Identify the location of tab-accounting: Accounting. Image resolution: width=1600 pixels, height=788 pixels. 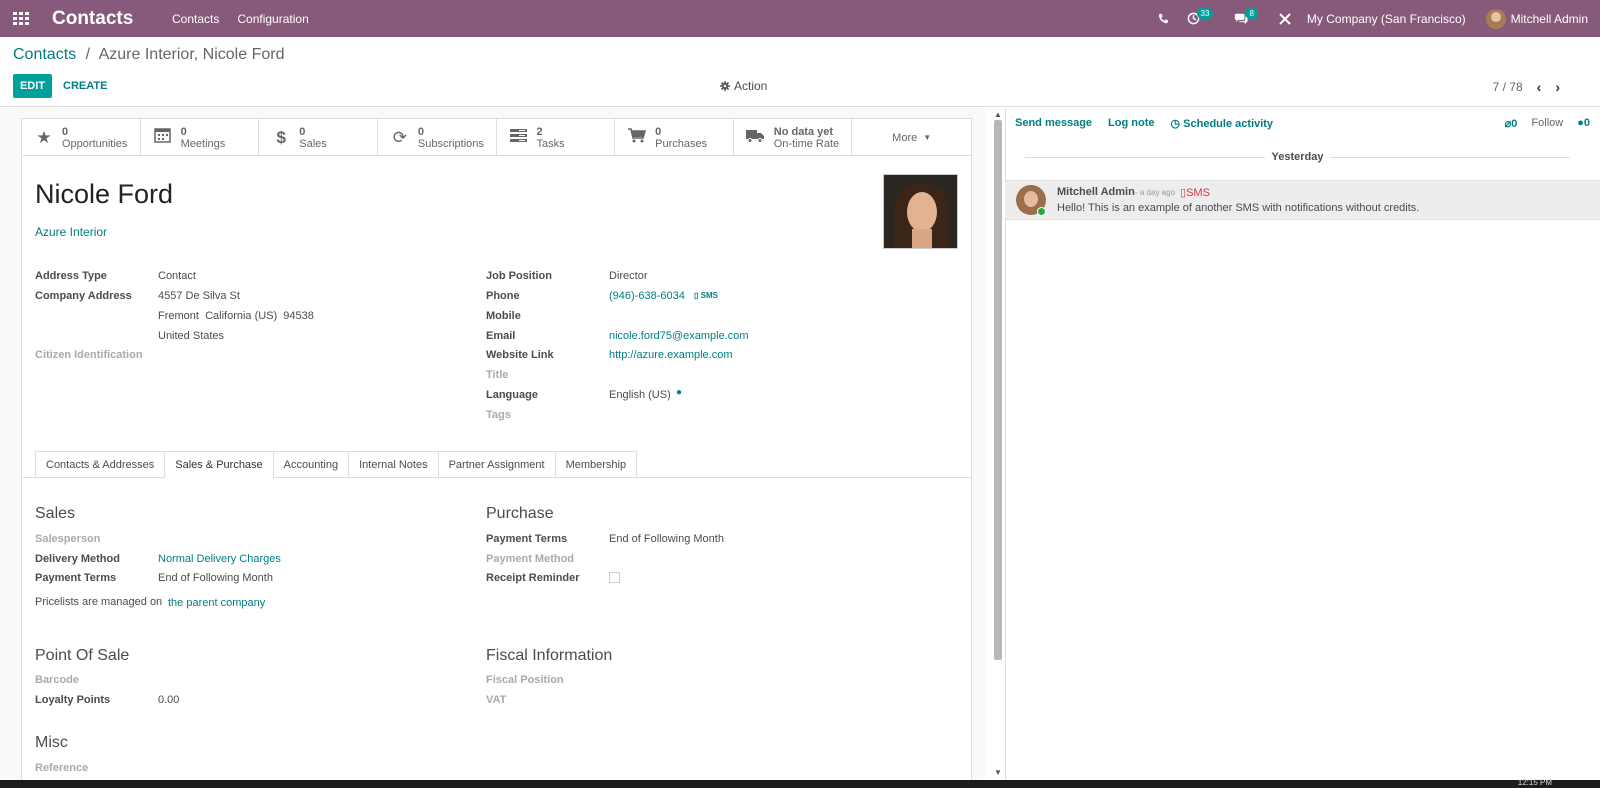
(310, 464).